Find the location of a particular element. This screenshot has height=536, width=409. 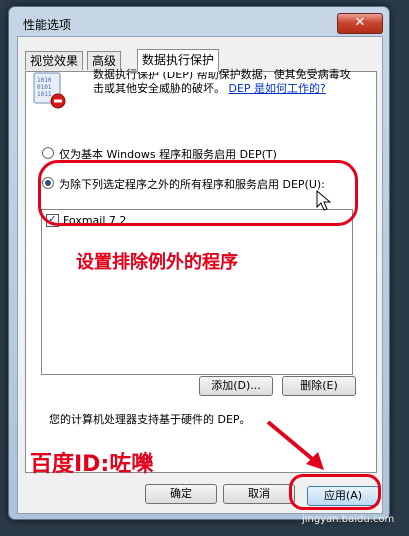

window-title: 性能选项 is located at coordinates (47, 25).